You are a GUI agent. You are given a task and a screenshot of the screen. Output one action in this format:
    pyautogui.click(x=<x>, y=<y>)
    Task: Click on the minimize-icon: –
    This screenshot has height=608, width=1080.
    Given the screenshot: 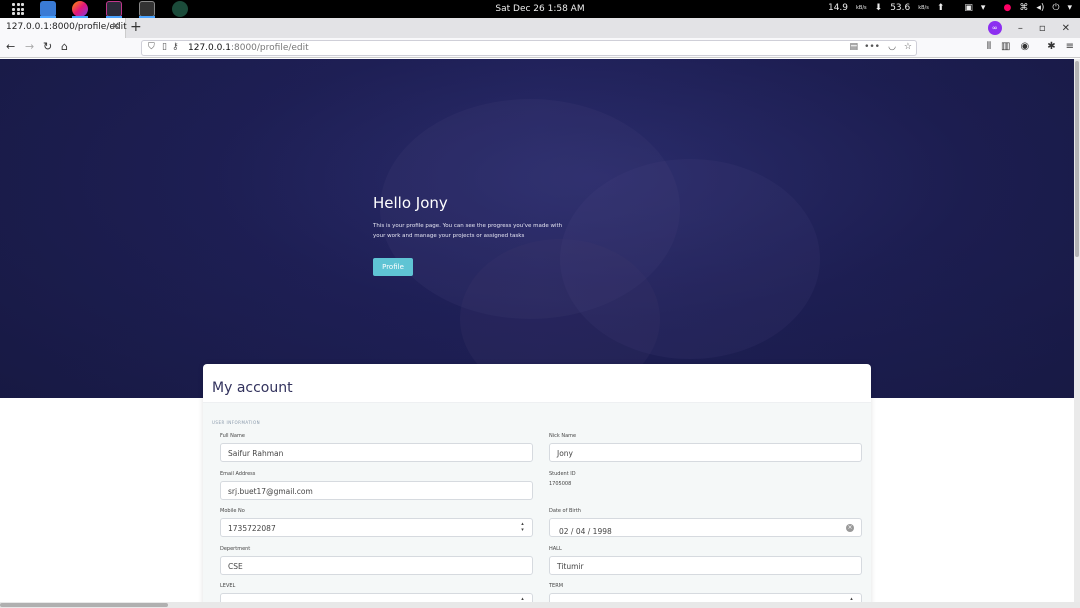 What is the action you would take?
    pyautogui.click(x=1020, y=28)
    